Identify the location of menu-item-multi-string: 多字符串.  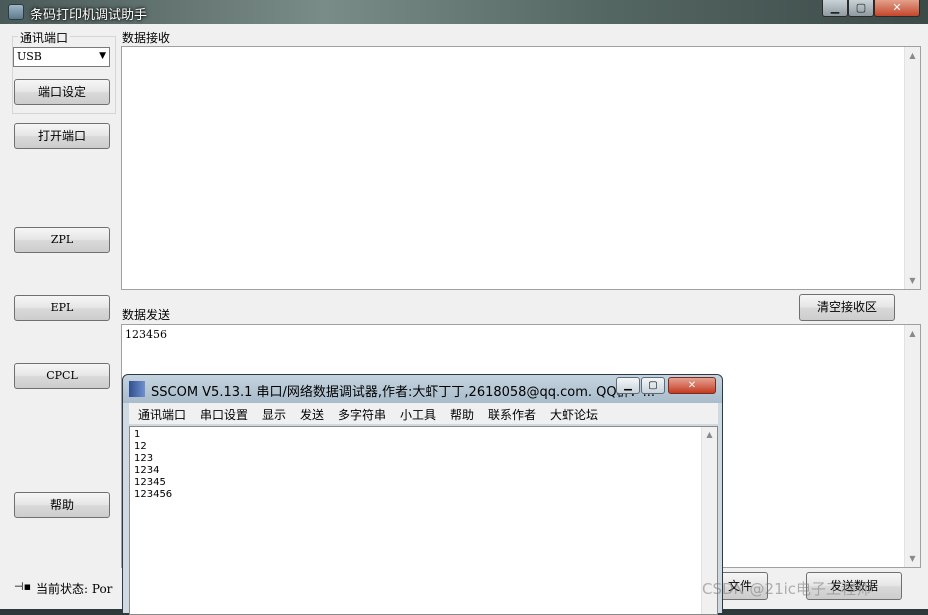
(362, 414).